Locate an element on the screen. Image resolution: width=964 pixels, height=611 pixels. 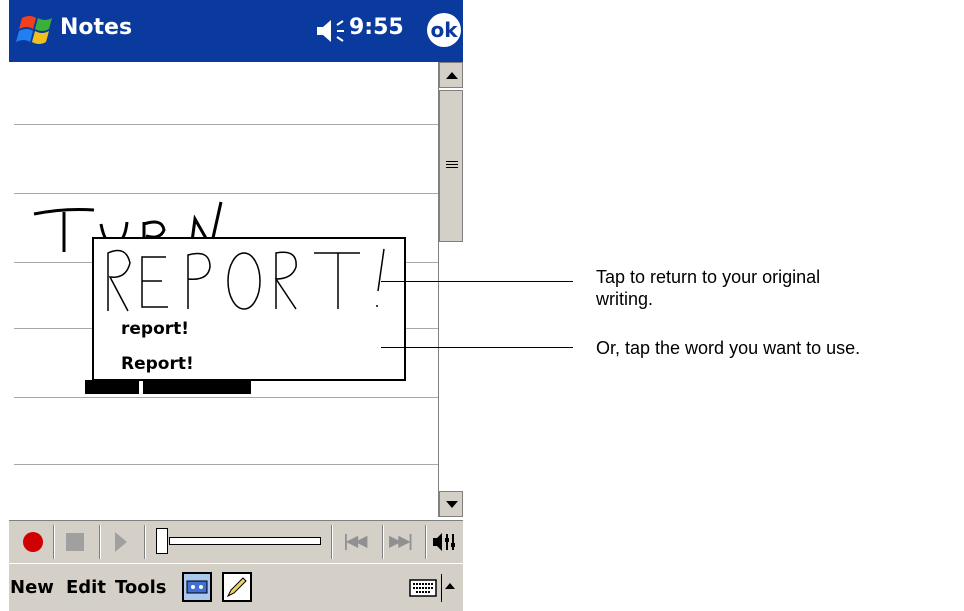
recognition-alternates-popup: report! Report! is located at coordinates (249, 309).